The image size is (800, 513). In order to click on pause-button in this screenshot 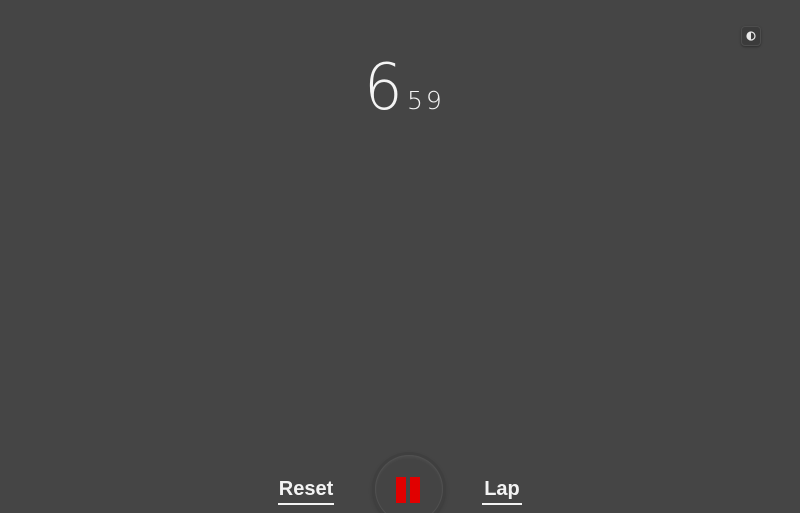, I will do `click(409, 484)`.